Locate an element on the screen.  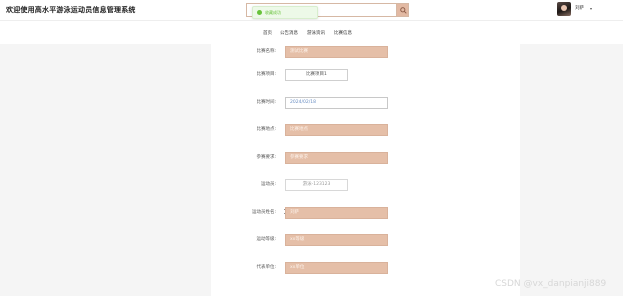
form-row-competition-time: 比赛时间: 2024/02/18 is located at coordinates (365, 103).